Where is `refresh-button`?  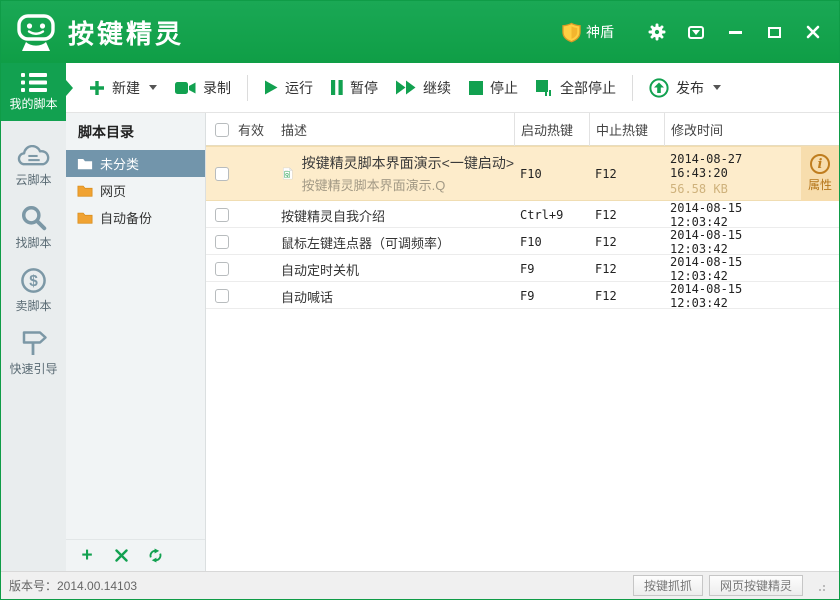 refresh-button is located at coordinates (155, 556).